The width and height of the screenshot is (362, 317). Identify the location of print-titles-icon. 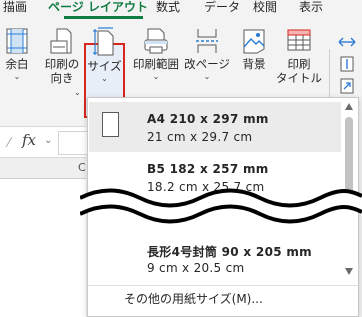
(299, 40).